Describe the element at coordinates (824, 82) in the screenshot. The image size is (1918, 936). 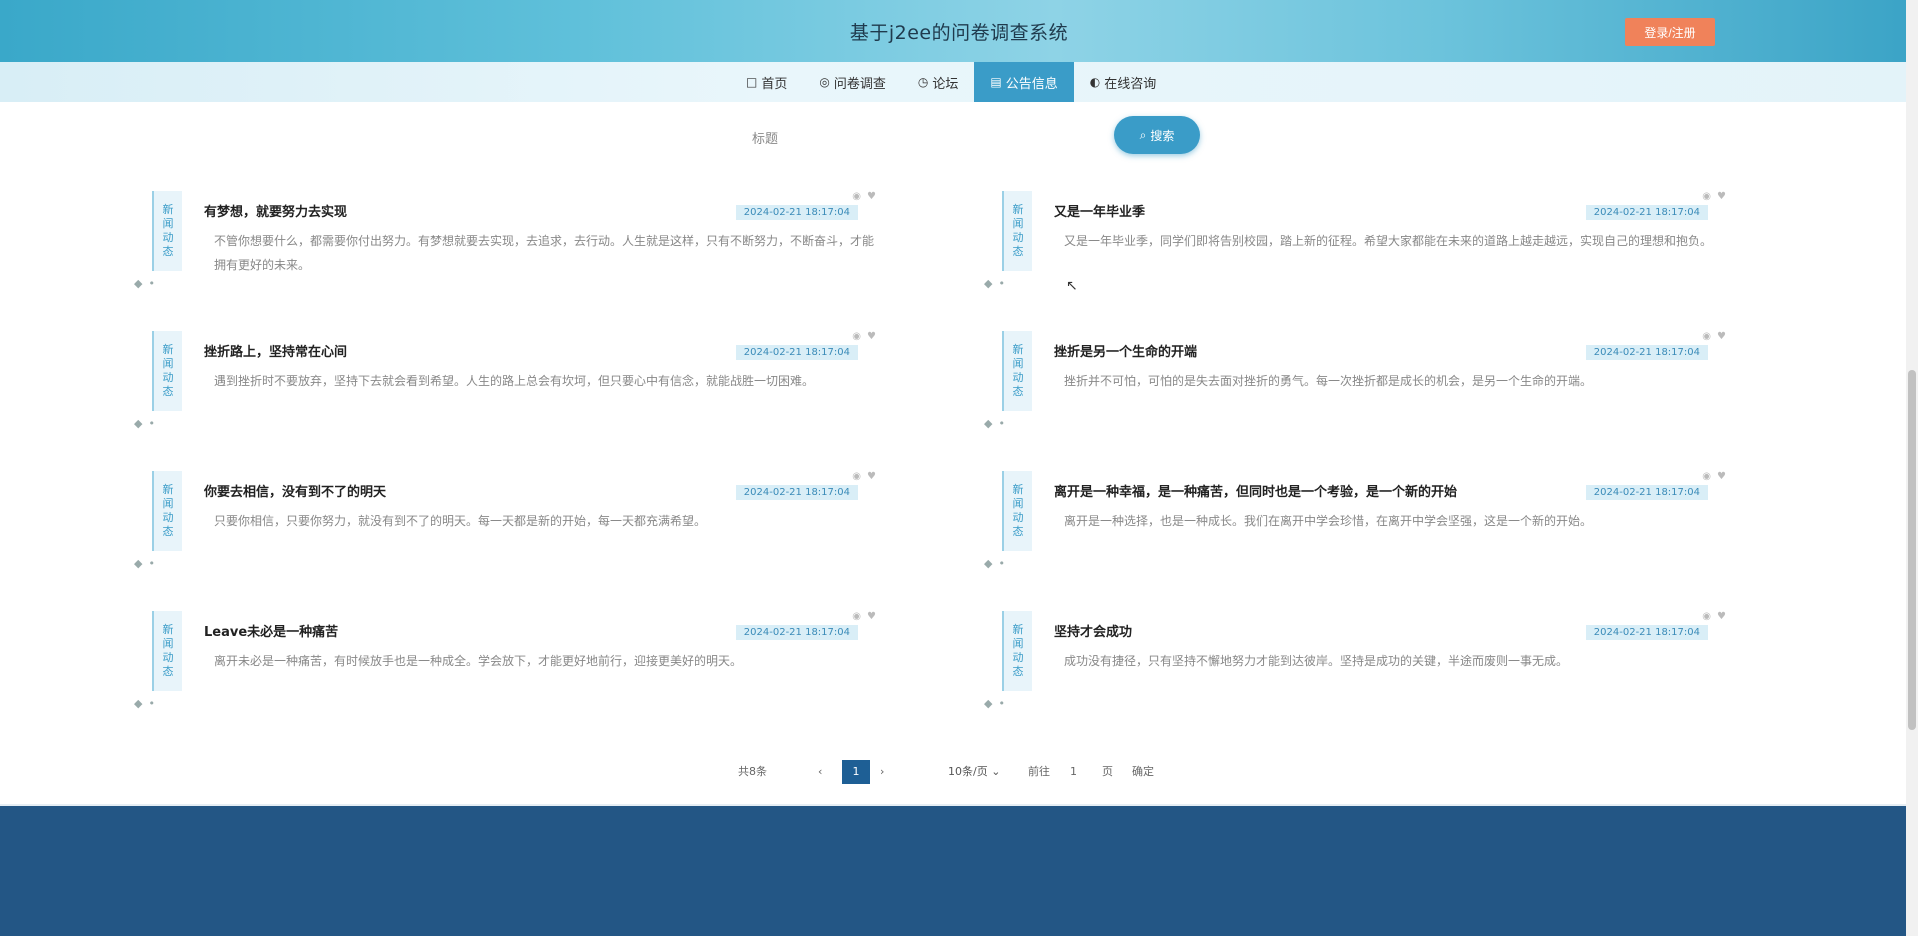
I see `survey-icon: ◎` at that location.